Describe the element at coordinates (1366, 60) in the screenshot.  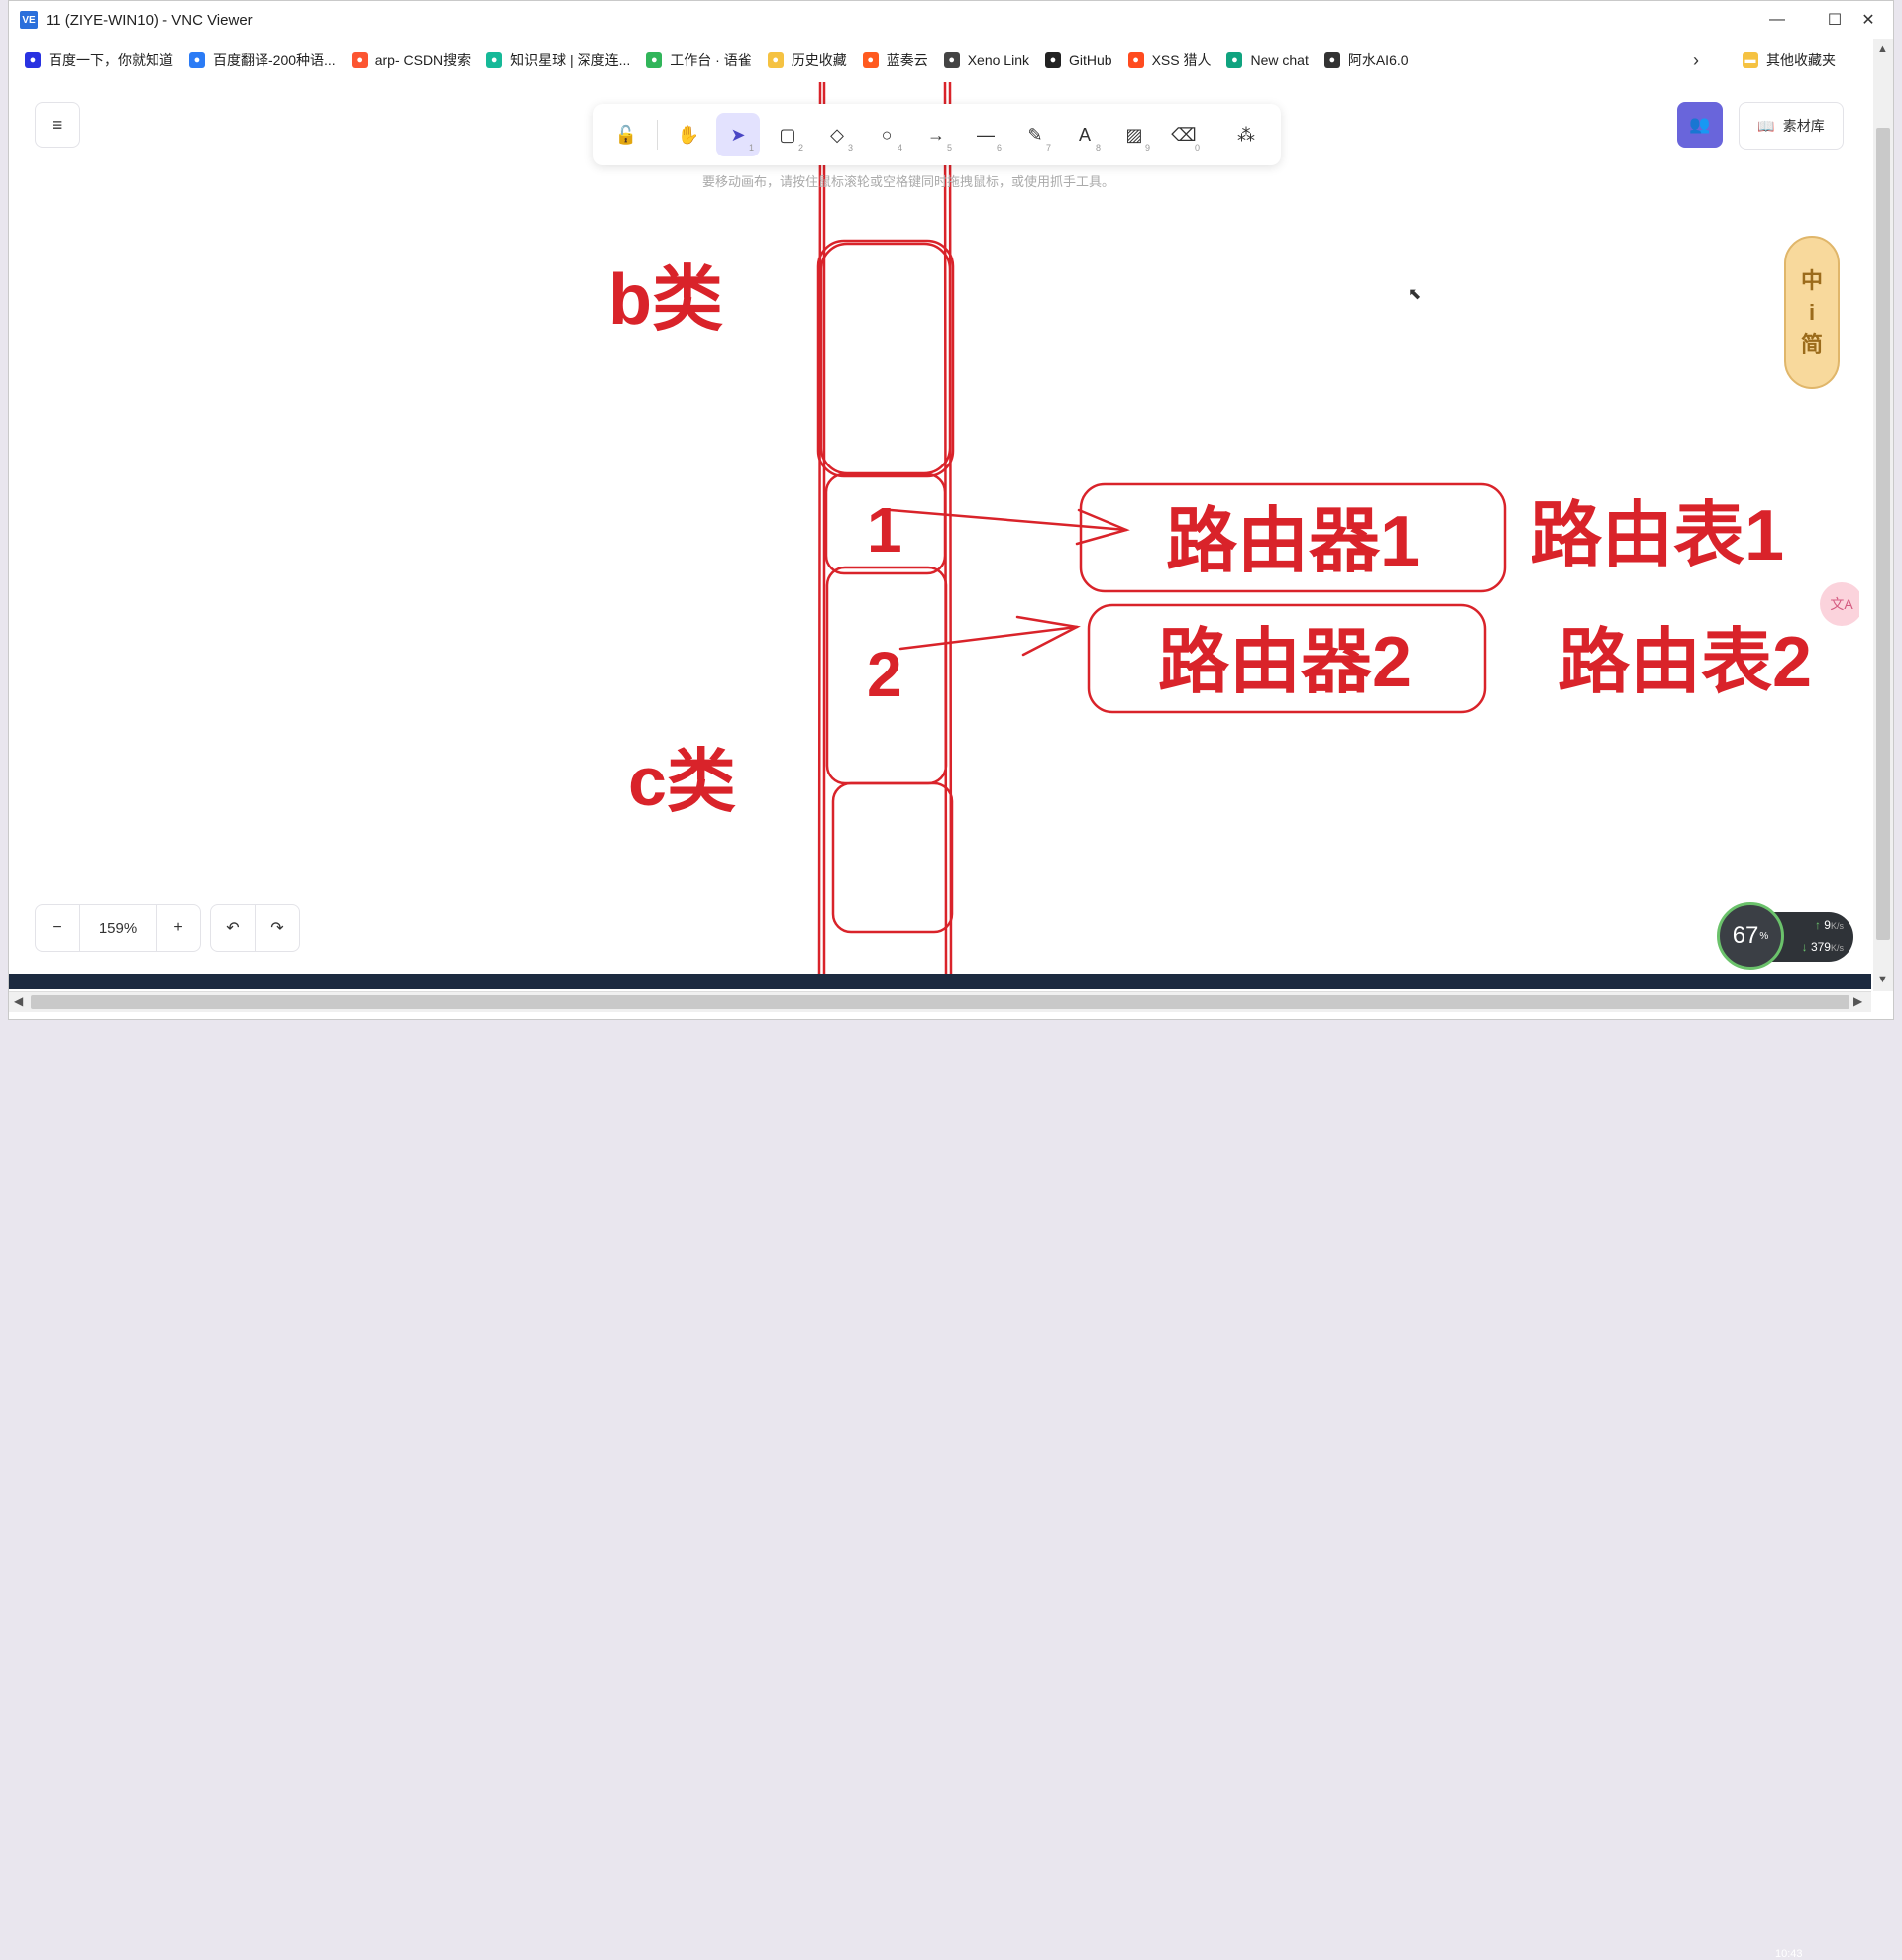
I see `bookmark-item: ● 阿水AI6.0` at that location.